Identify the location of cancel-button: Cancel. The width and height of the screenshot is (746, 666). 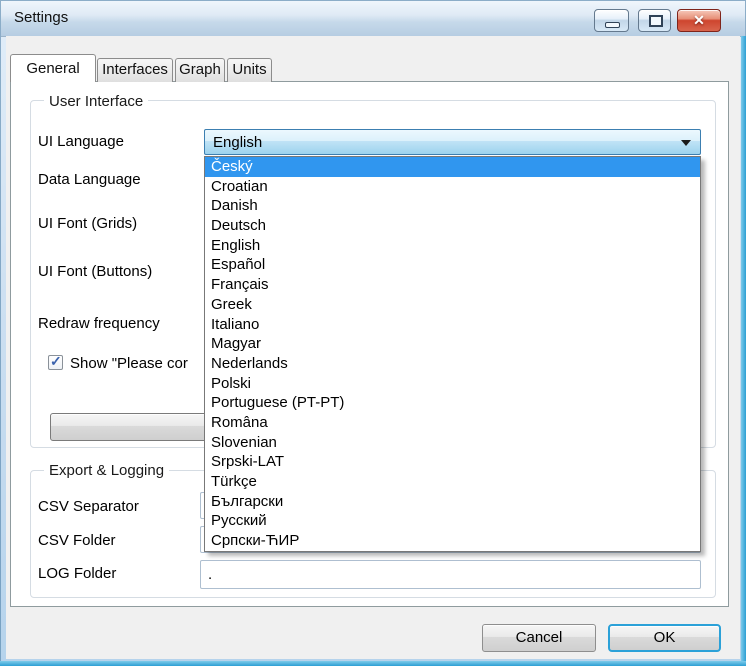
(539, 638).